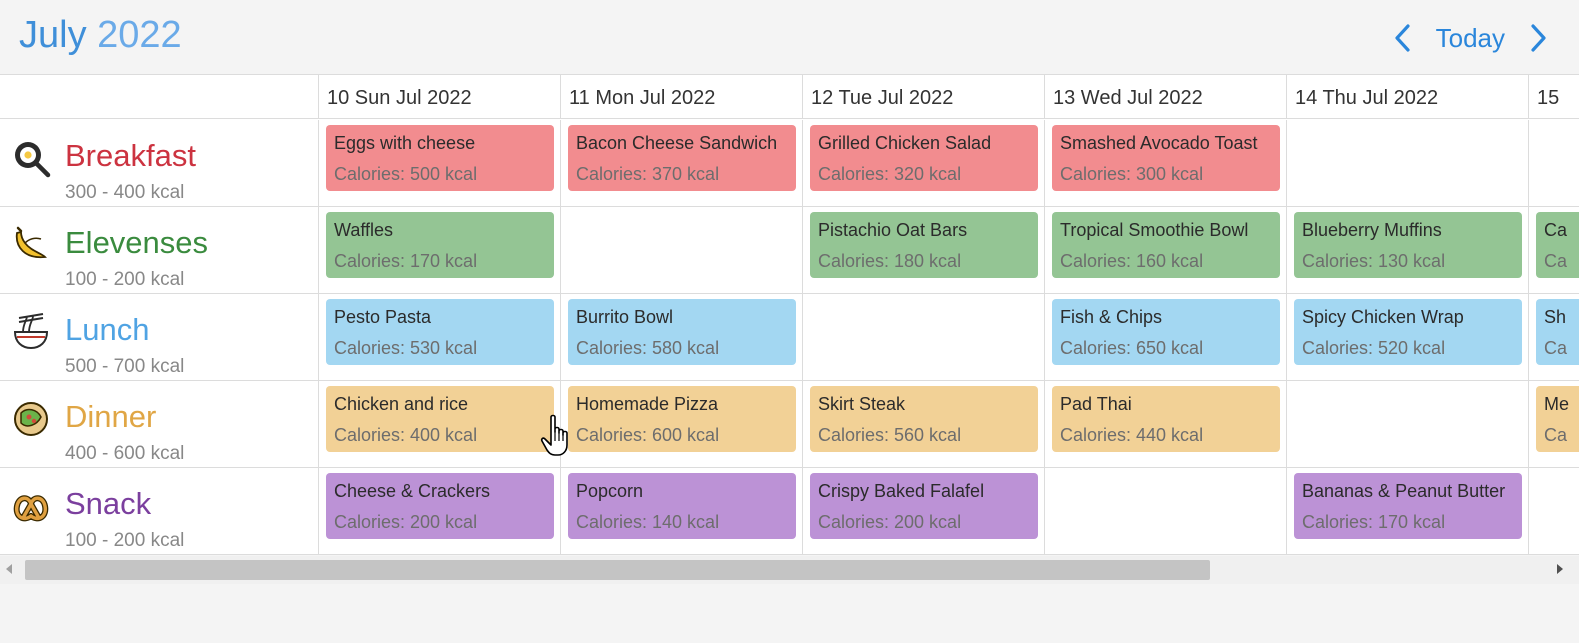 Image resolution: width=1579 pixels, height=643 pixels. Describe the element at coordinates (125, 366) in the screenshot. I see `meal-calorie-range: 500 - 700 kcal` at that location.